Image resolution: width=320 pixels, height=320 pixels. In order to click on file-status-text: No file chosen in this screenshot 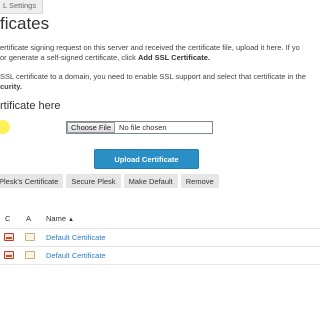, I will do `click(143, 127)`.